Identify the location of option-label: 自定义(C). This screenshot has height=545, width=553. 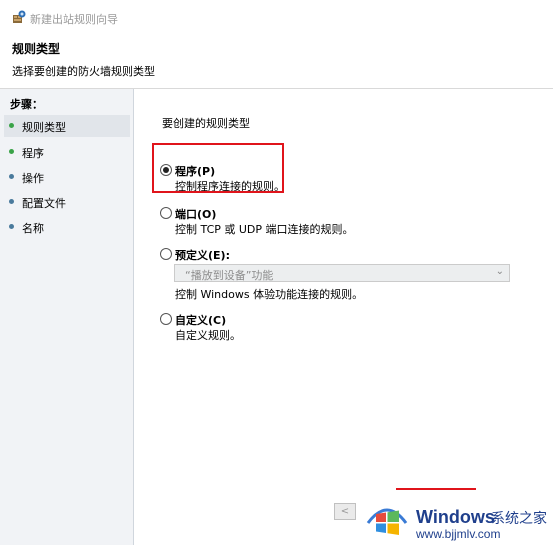
(201, 320).